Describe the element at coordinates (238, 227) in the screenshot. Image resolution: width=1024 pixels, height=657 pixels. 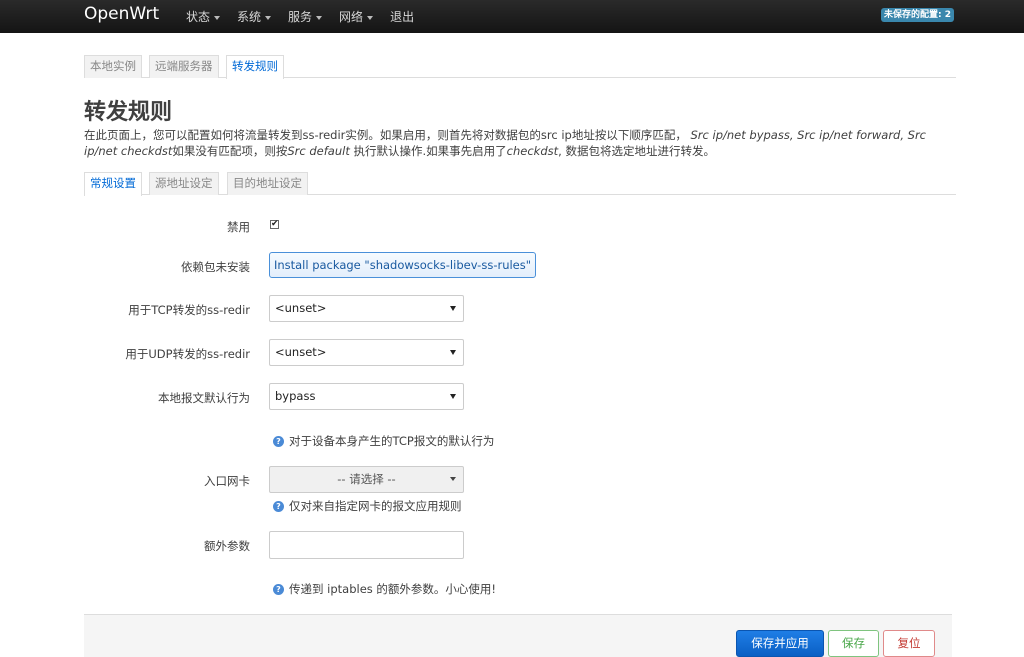
I see `disable-label: 禁用` at that location.